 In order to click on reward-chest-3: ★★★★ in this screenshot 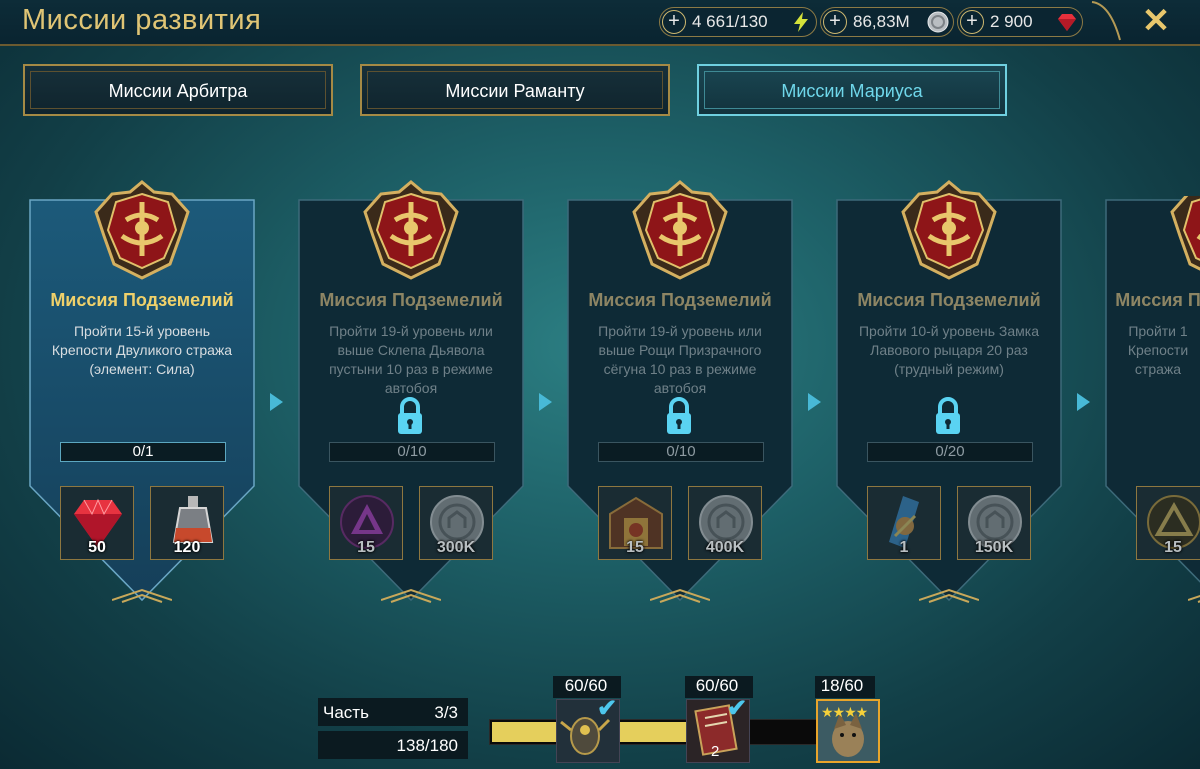, I will do `click(848, 731)`.